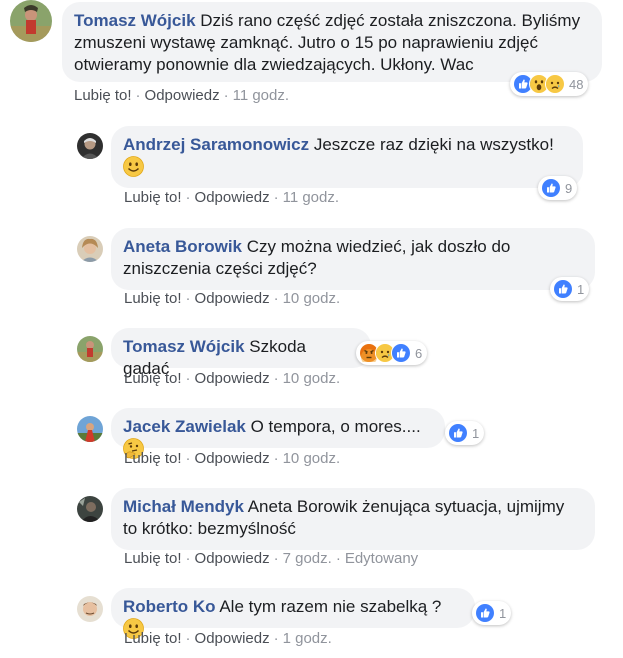 This screenshot has height=658, width=623. What do you see at coordinates (216, 144) in the screenshot?
I see `comment-author: Andrzej Saramonowicz` at bounding box center [216, 144].